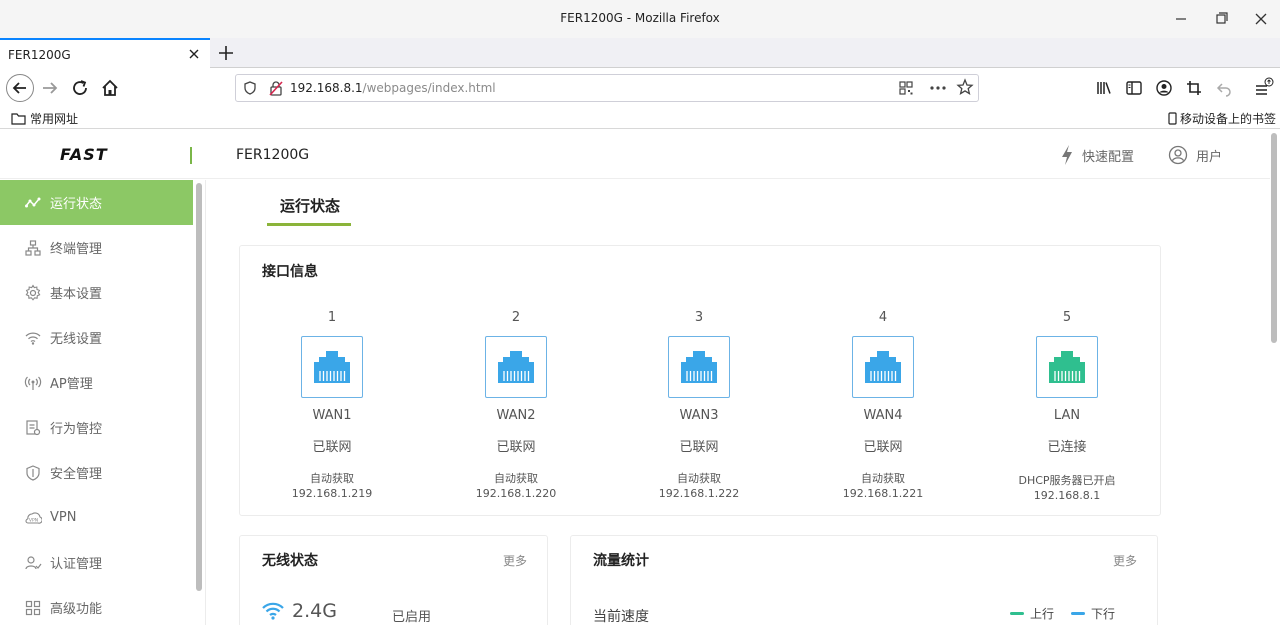 The image size is (1280, 625). What do you see at coordinates (63, 517) in the screenshot?
I see `sidebar-item-label: VPN` at bounding box center [63, 517].